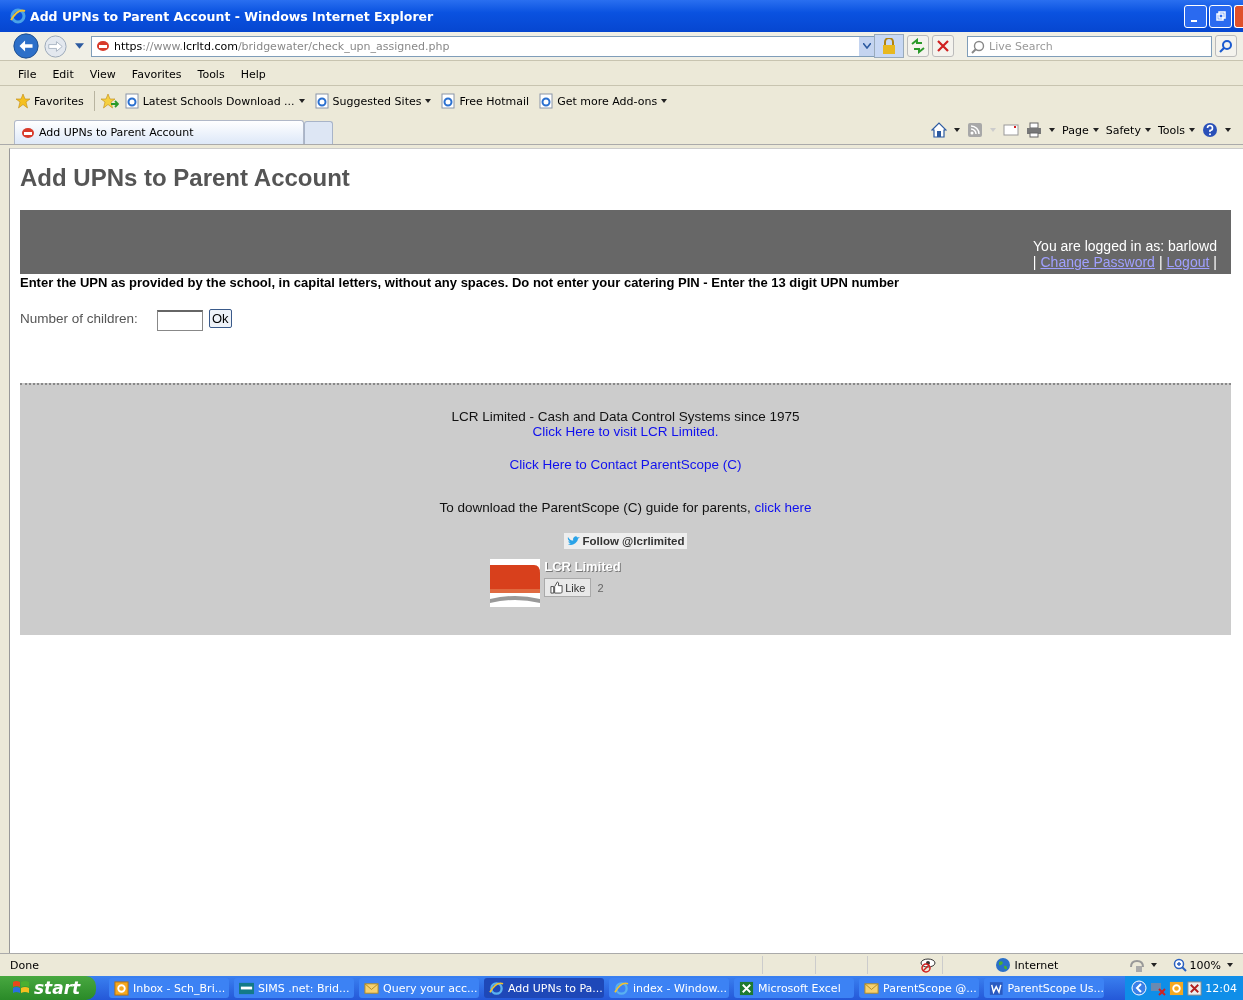  Describe the element at coordinates (1193, 21) in the screenshot. I see `minimize-icon` at that location.